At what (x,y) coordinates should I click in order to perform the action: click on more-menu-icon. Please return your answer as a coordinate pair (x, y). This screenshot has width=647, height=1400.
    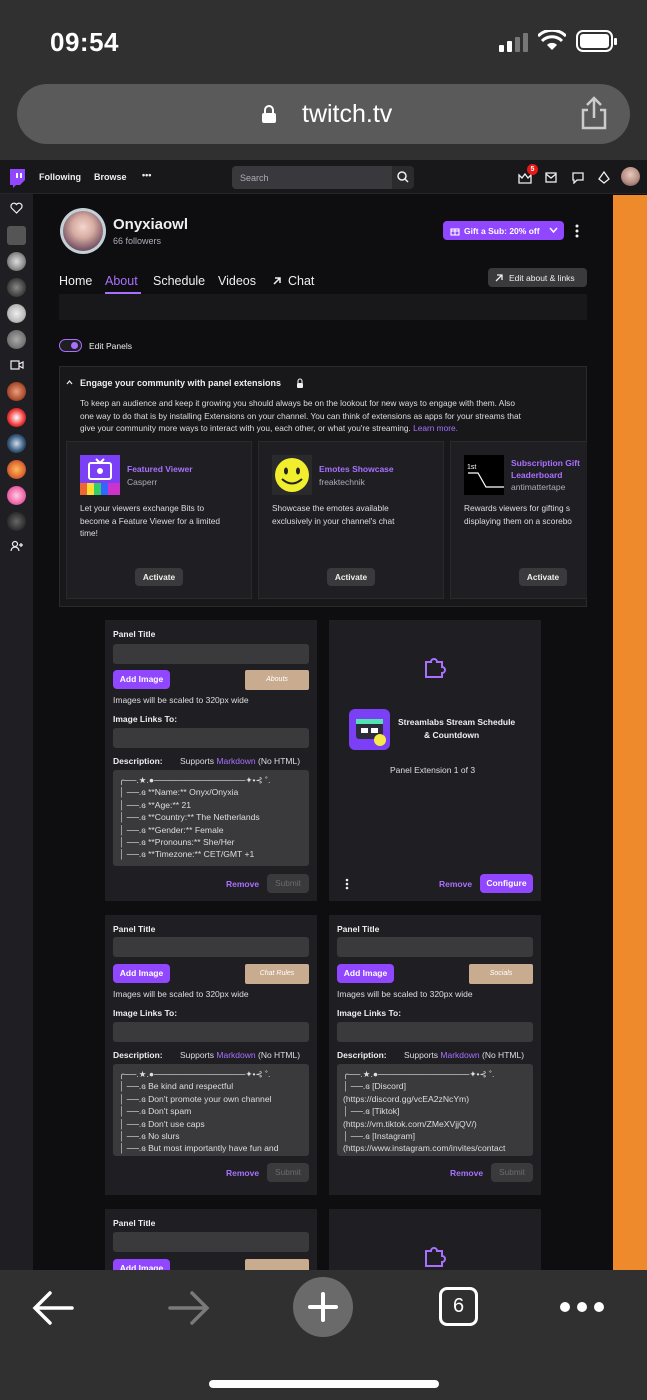
    Looking at the image, I should click on (582, 1307).